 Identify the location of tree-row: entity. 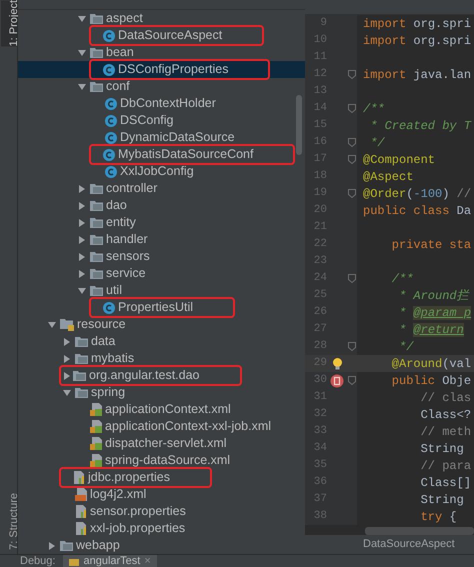
(161, 222).